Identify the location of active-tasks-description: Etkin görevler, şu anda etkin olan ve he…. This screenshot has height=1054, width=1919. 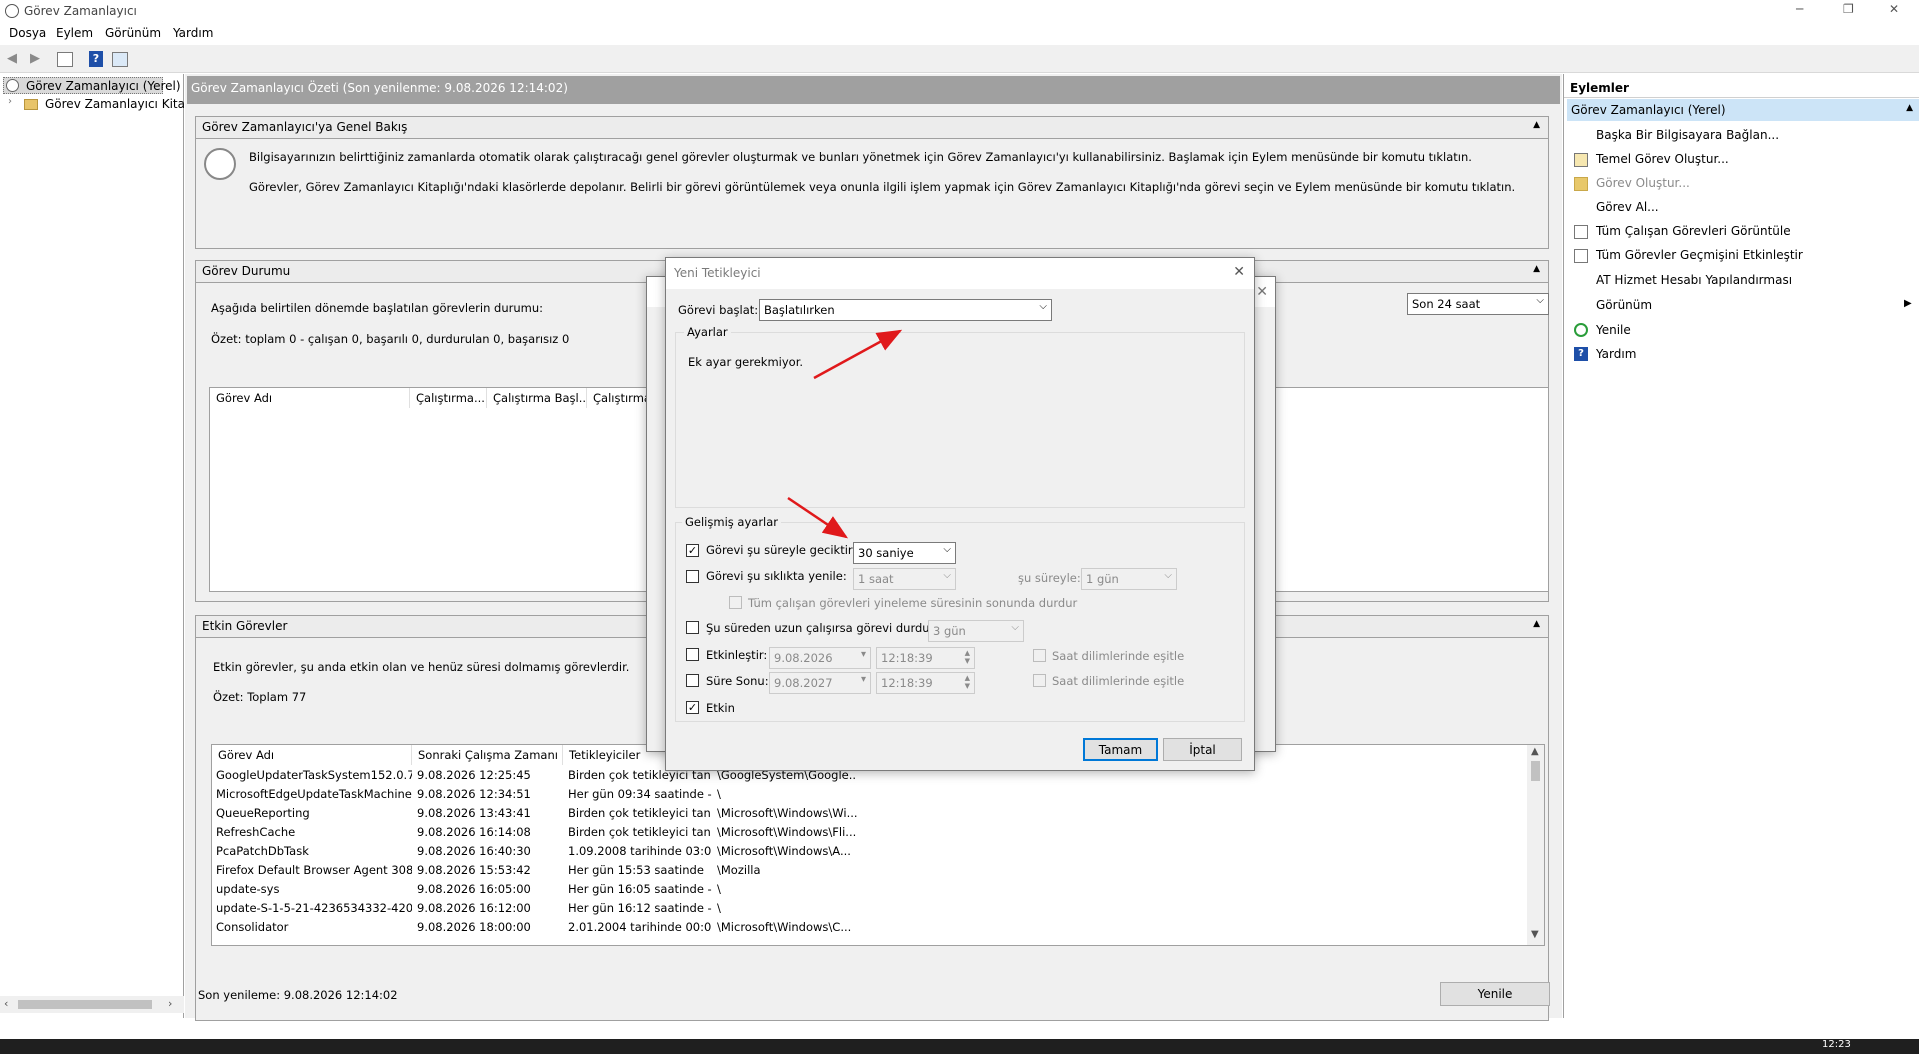
(421, 667).